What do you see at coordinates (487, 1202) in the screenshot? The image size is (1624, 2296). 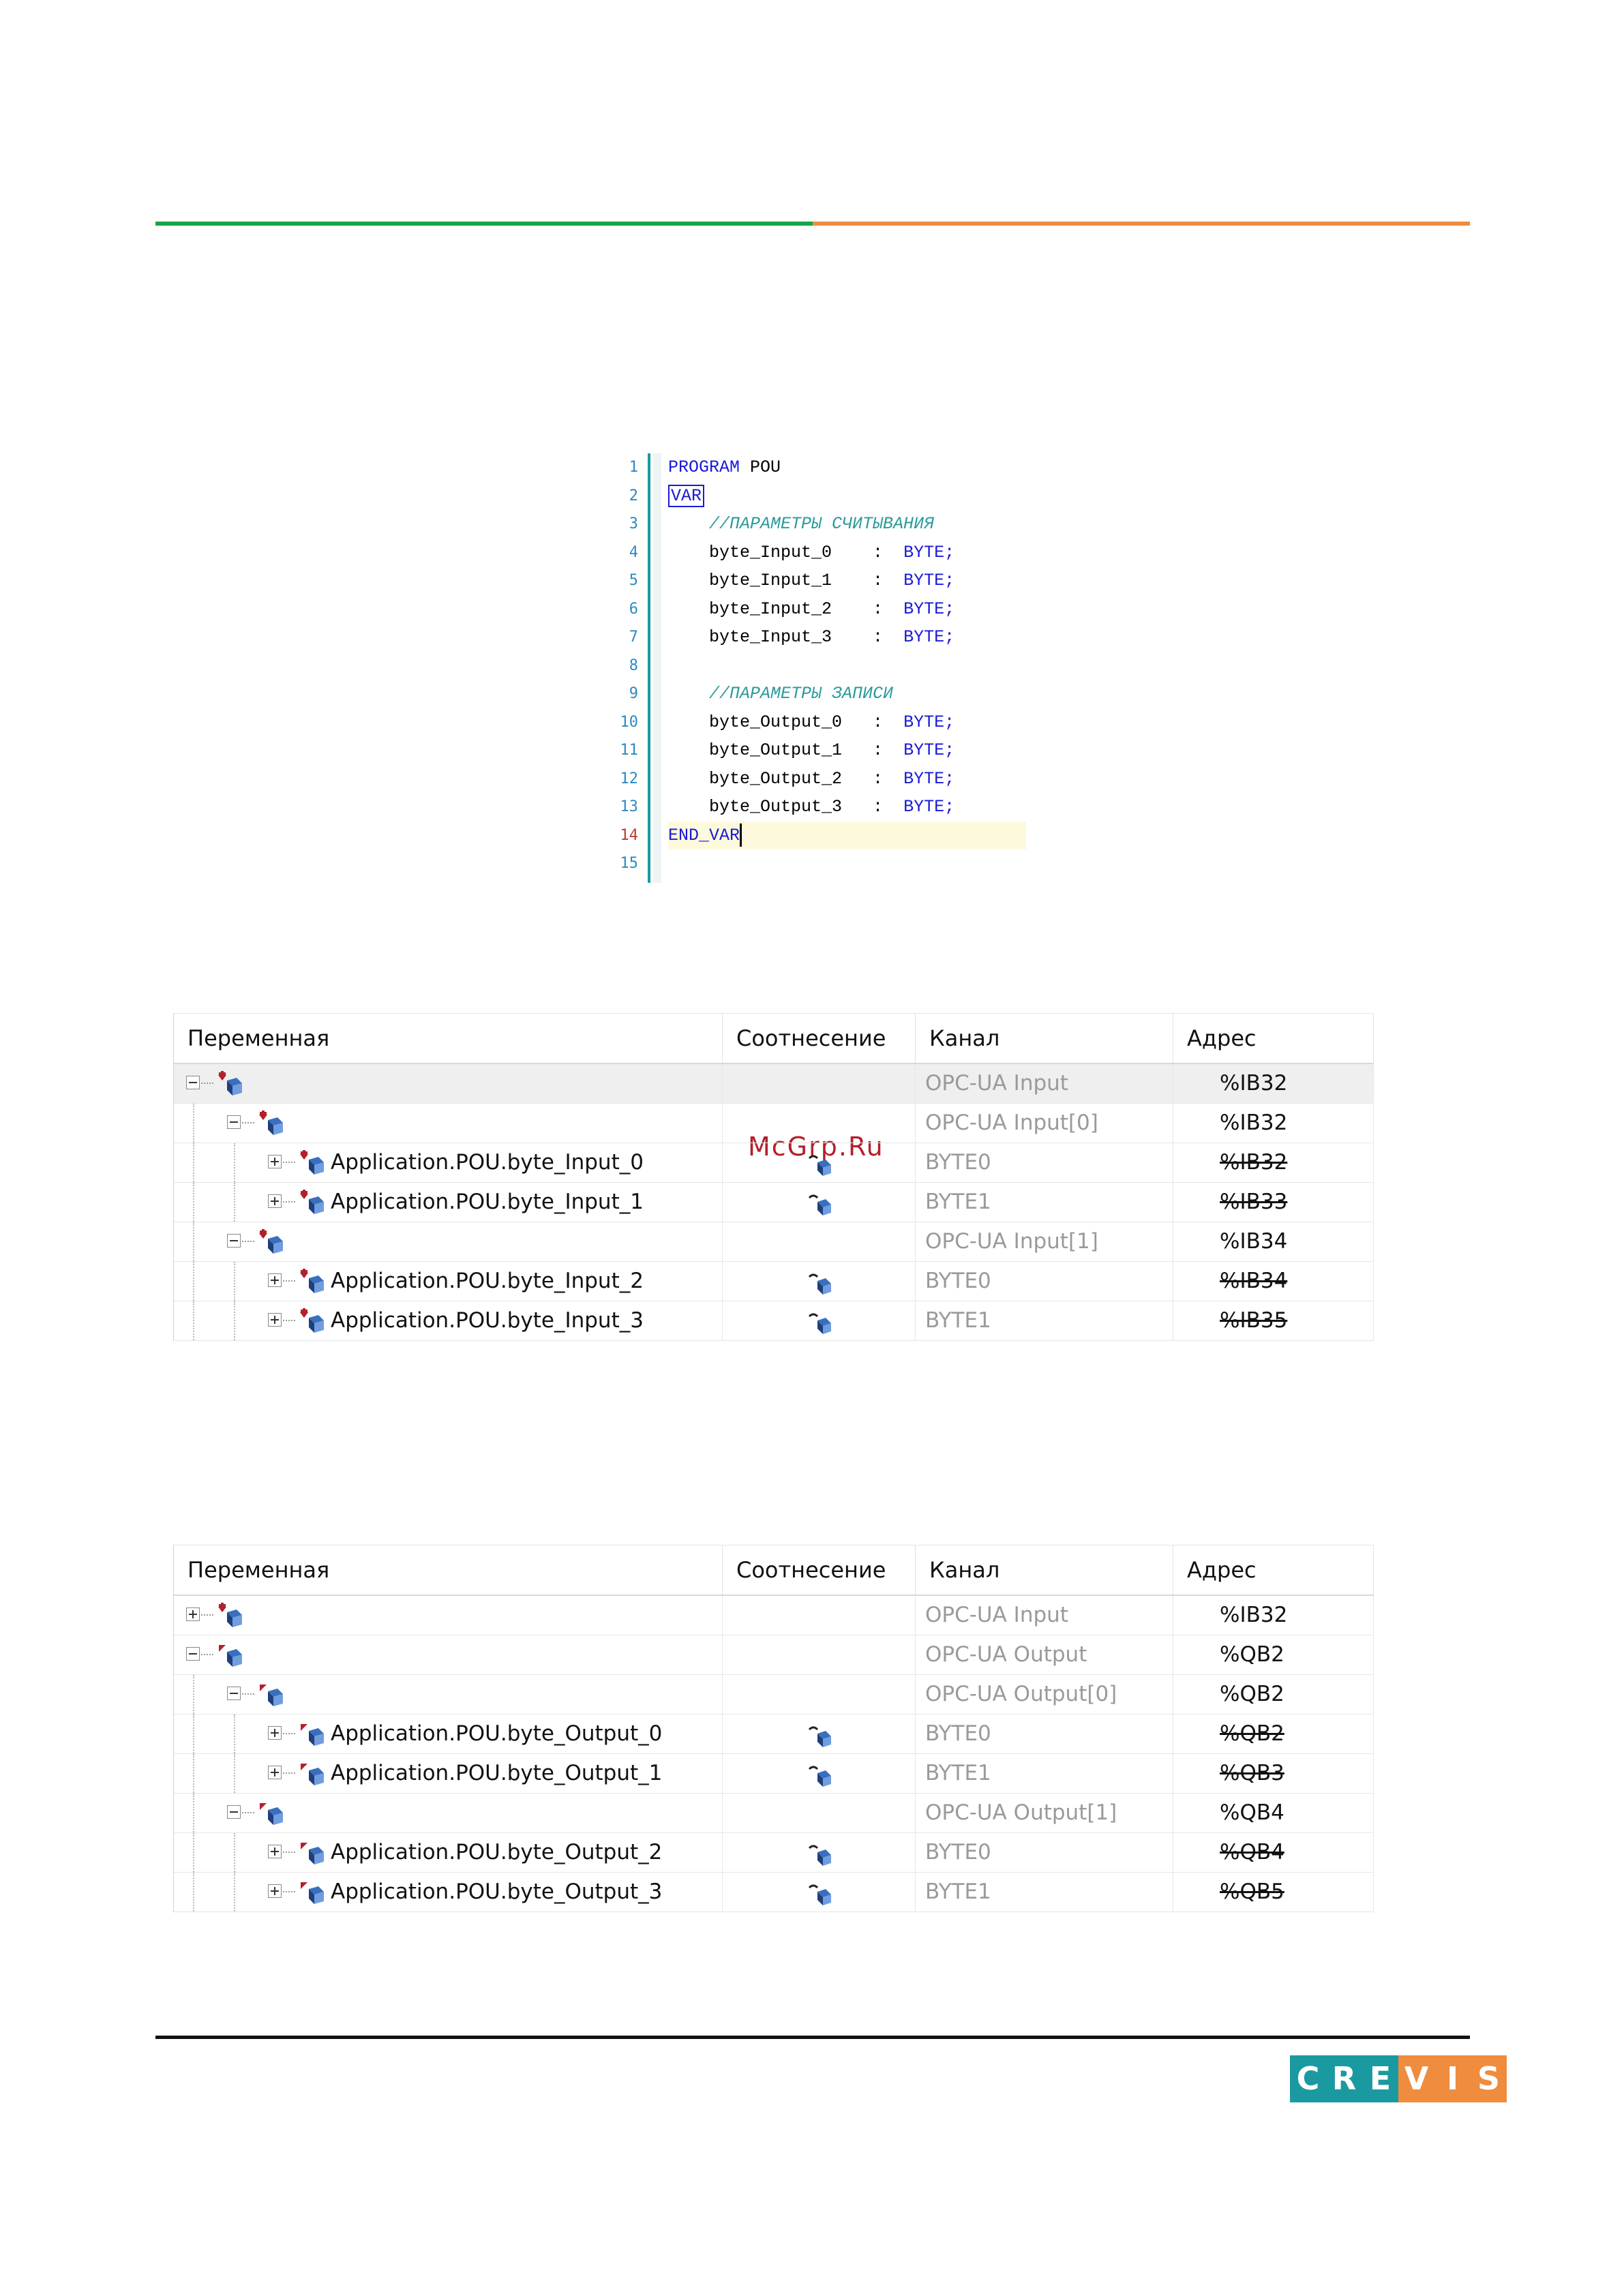 I see `variable-name: Application.POU.byte_Input_1` at bounding box center [487, 1202].